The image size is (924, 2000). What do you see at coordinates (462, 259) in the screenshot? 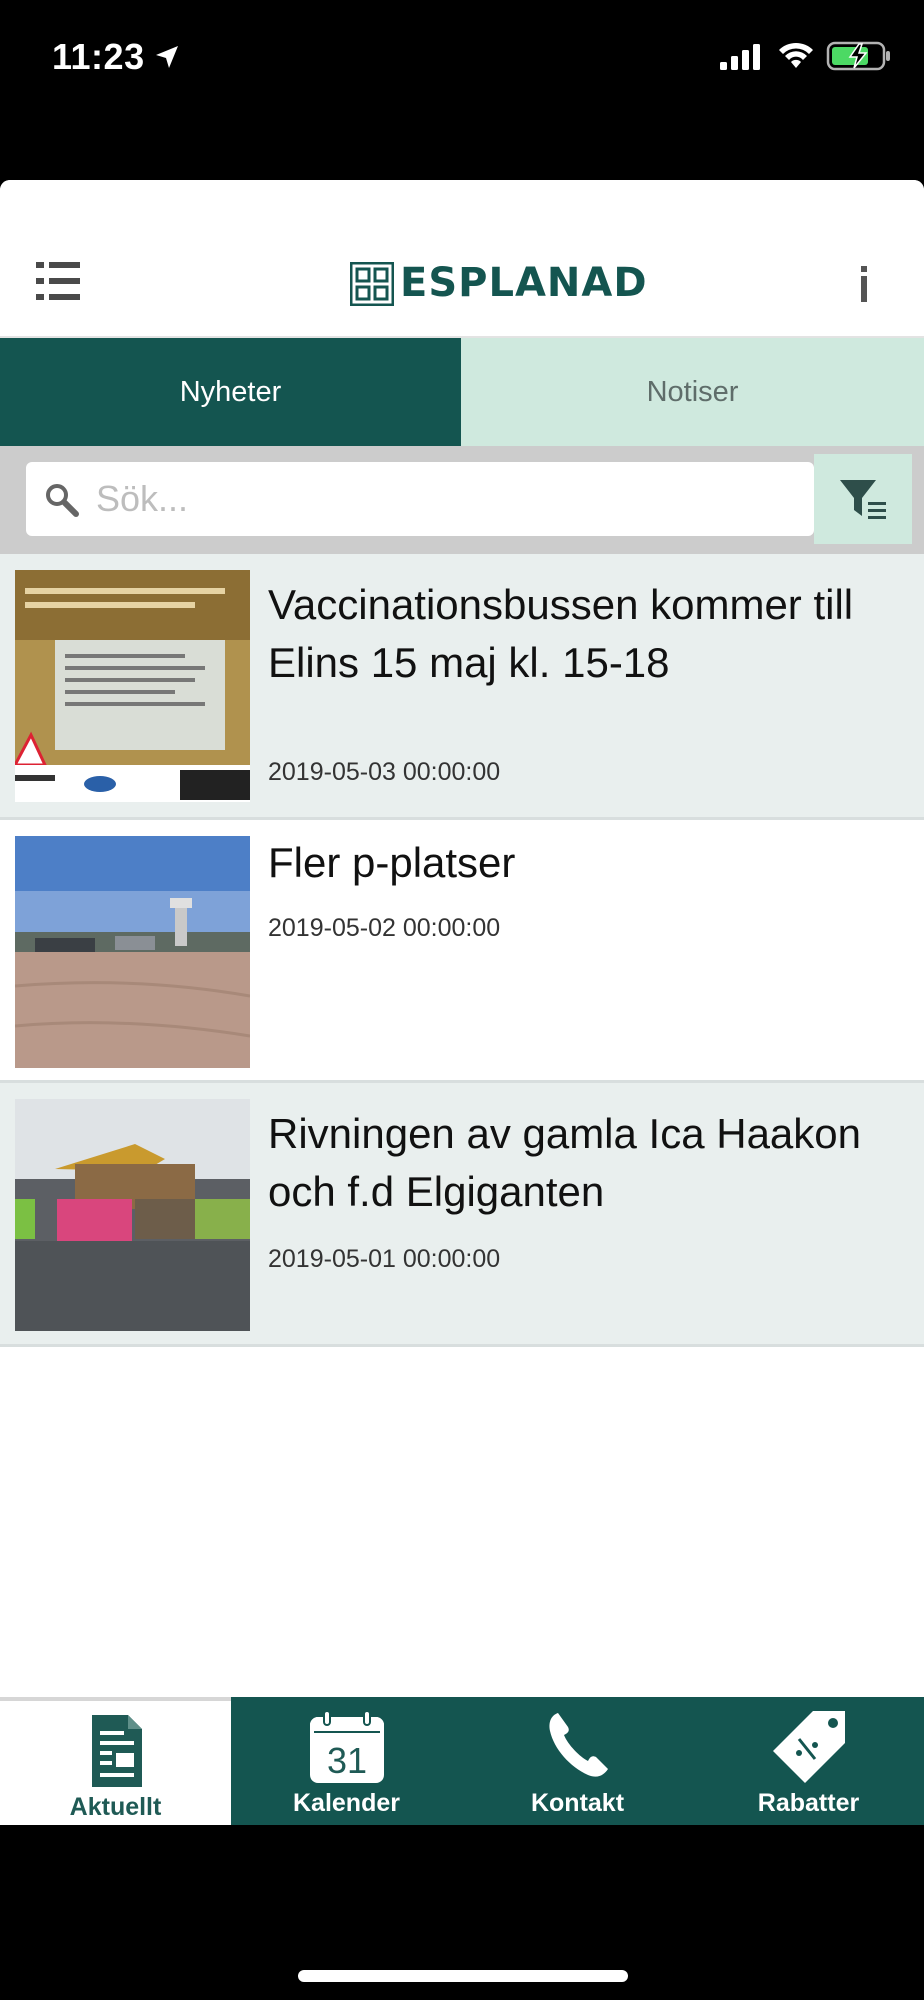
I see `app-header: ESPLANAD` at bounding box center [462, 259].